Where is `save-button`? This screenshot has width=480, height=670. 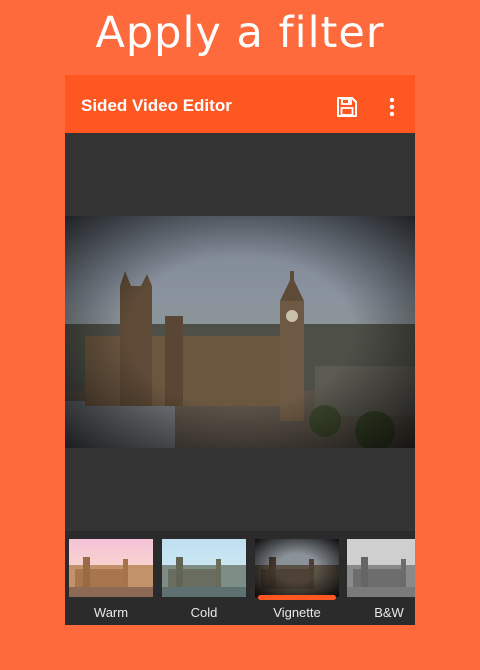
save-button is located at coordinates (347, 107).